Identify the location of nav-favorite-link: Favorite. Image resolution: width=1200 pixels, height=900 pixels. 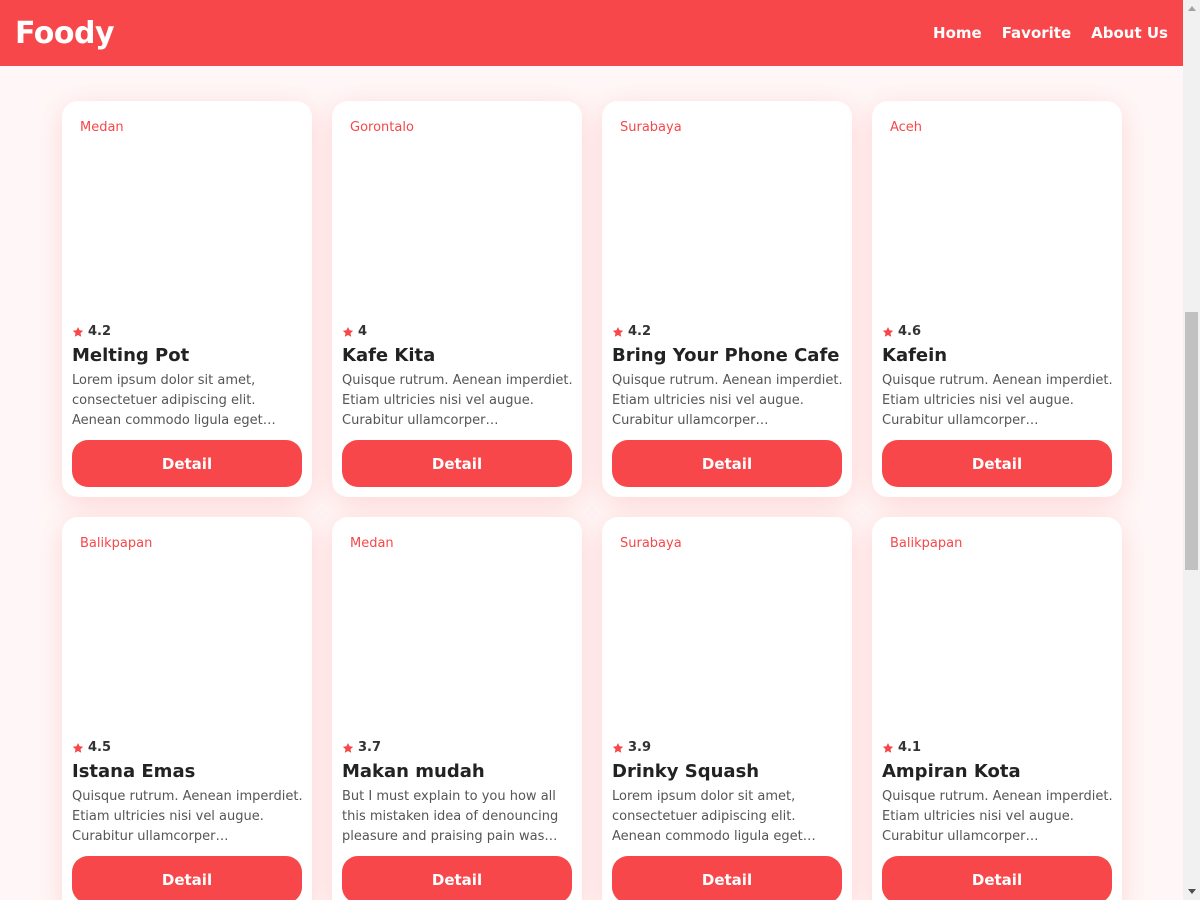
(1036, 33).